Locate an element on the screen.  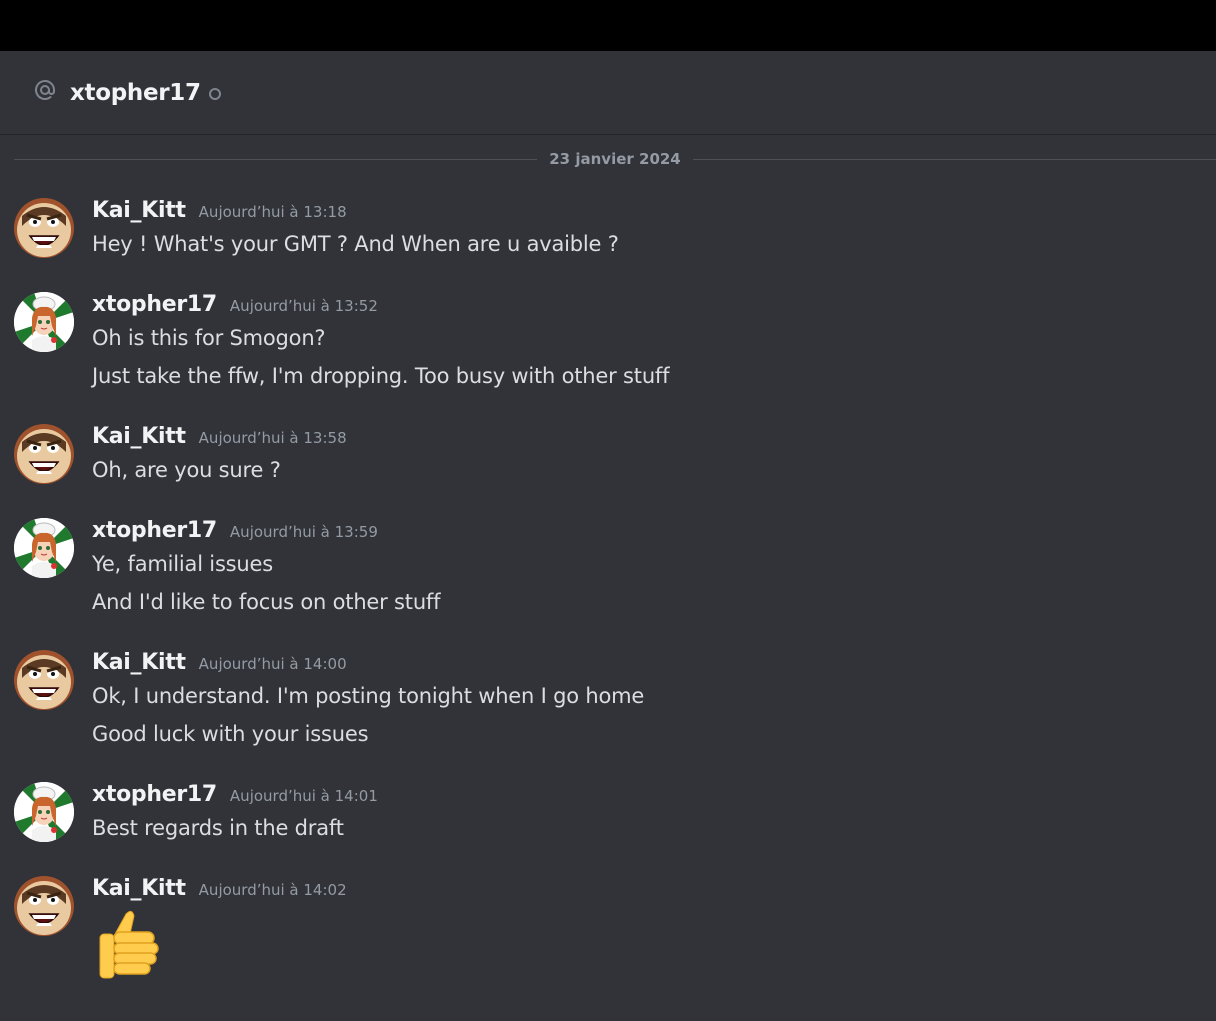
message-group: Kai_Kitt Aujourd’hui à 14:02 is located at coordinates (608, 931).